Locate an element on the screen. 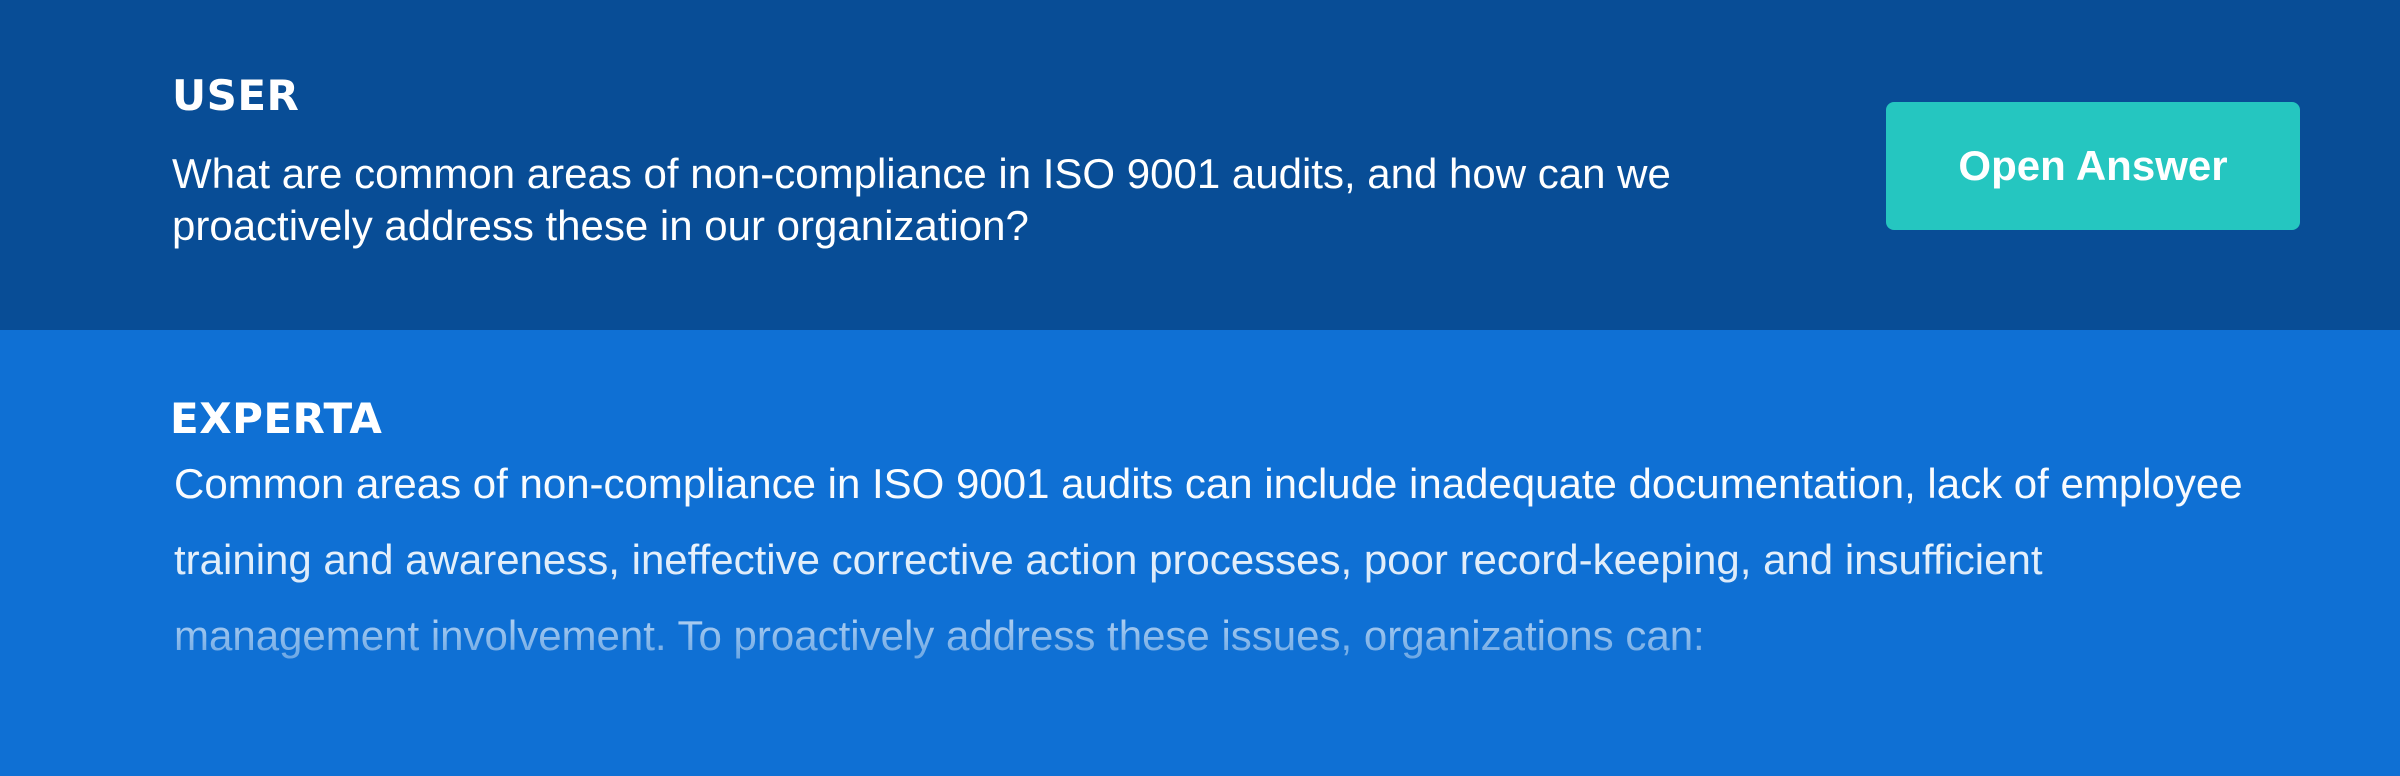  experta-role-label: EXPERTA is located at coordinates (276, 418).